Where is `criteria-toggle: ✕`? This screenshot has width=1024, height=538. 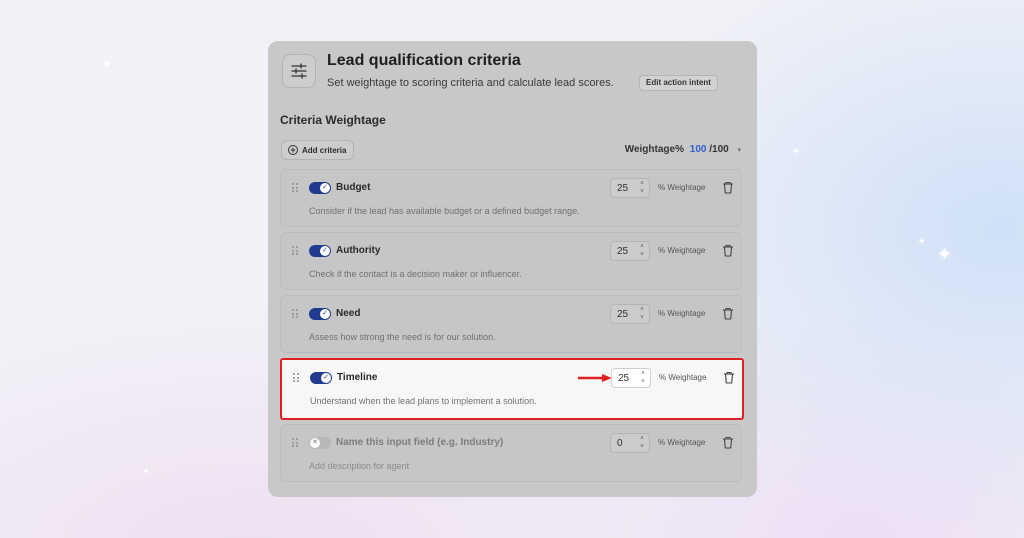 criteria-toggle: ✕ is located at coordinates (320, 443).